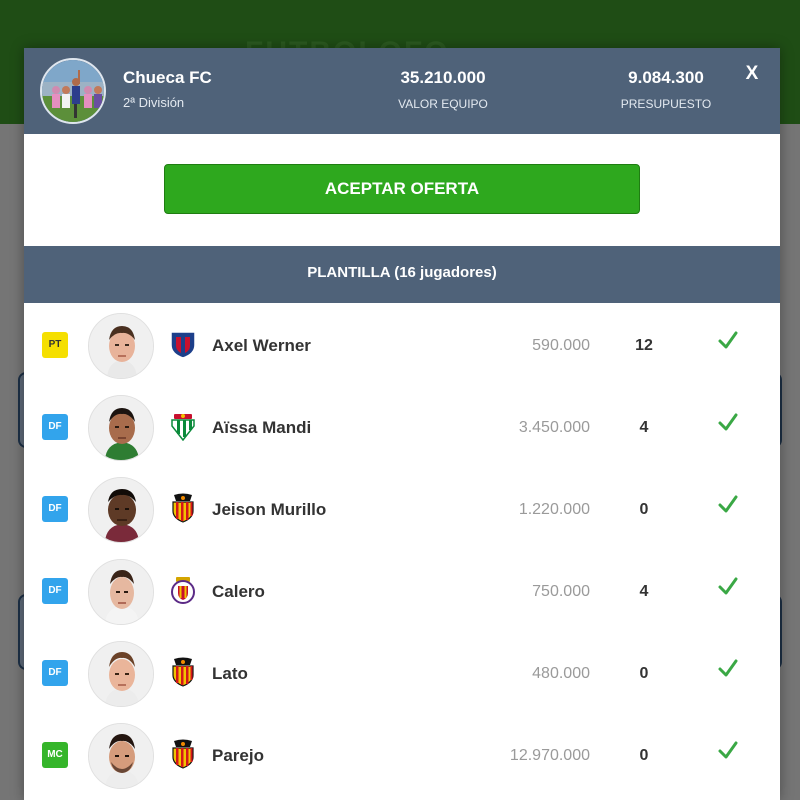 The height and width of the screenshot is (800, 800). I want to click on player-row: MC Parejo 12.970.000 0, so click(402, 754).